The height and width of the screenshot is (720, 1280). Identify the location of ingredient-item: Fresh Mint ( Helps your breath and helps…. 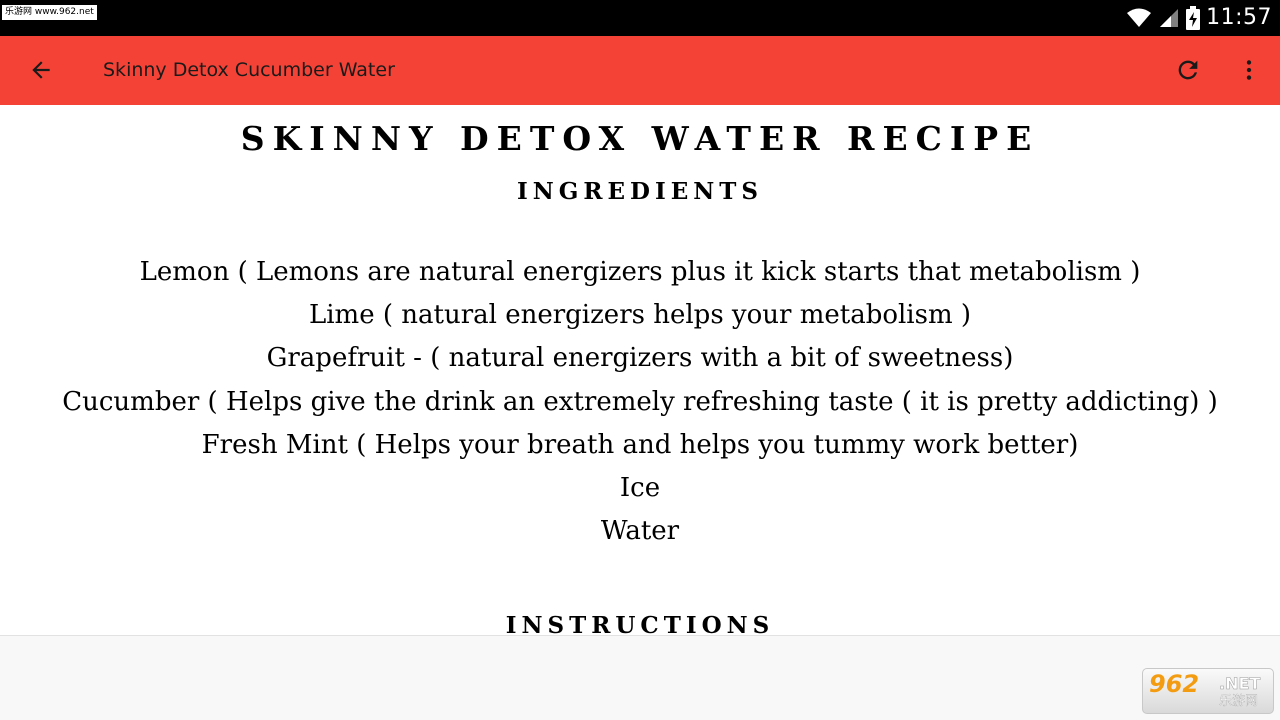
(640, 444).